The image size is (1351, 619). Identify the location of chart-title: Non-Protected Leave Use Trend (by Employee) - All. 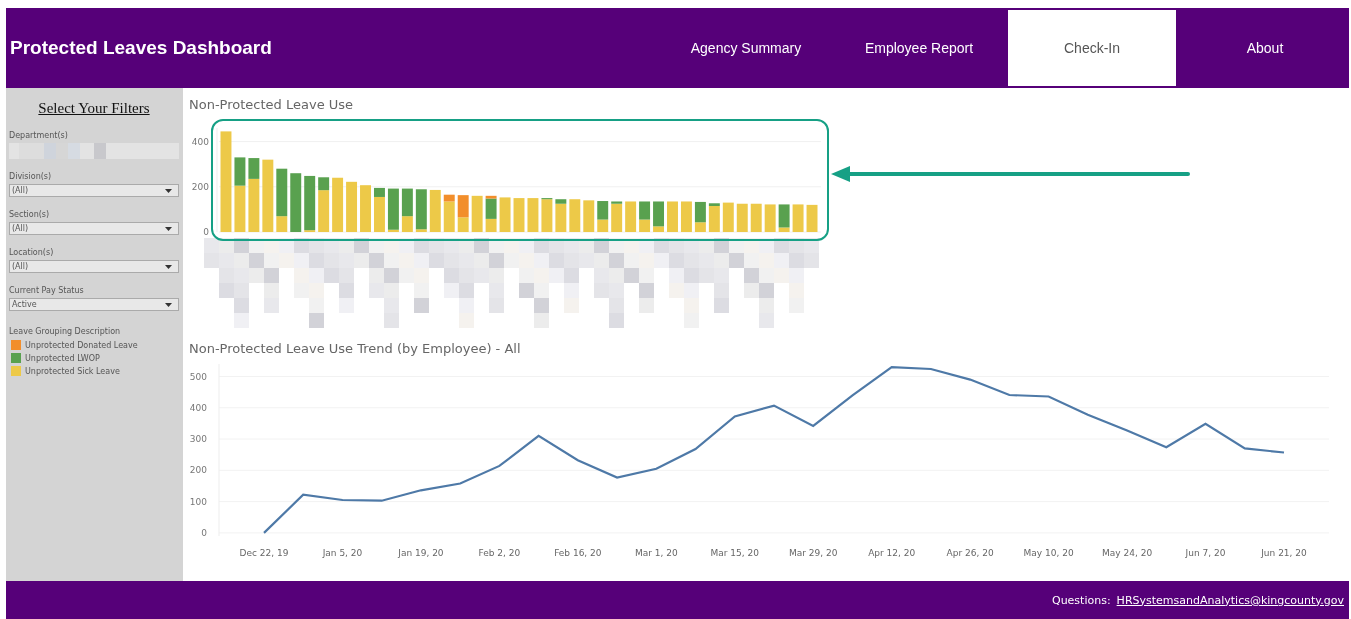
(355, 348).